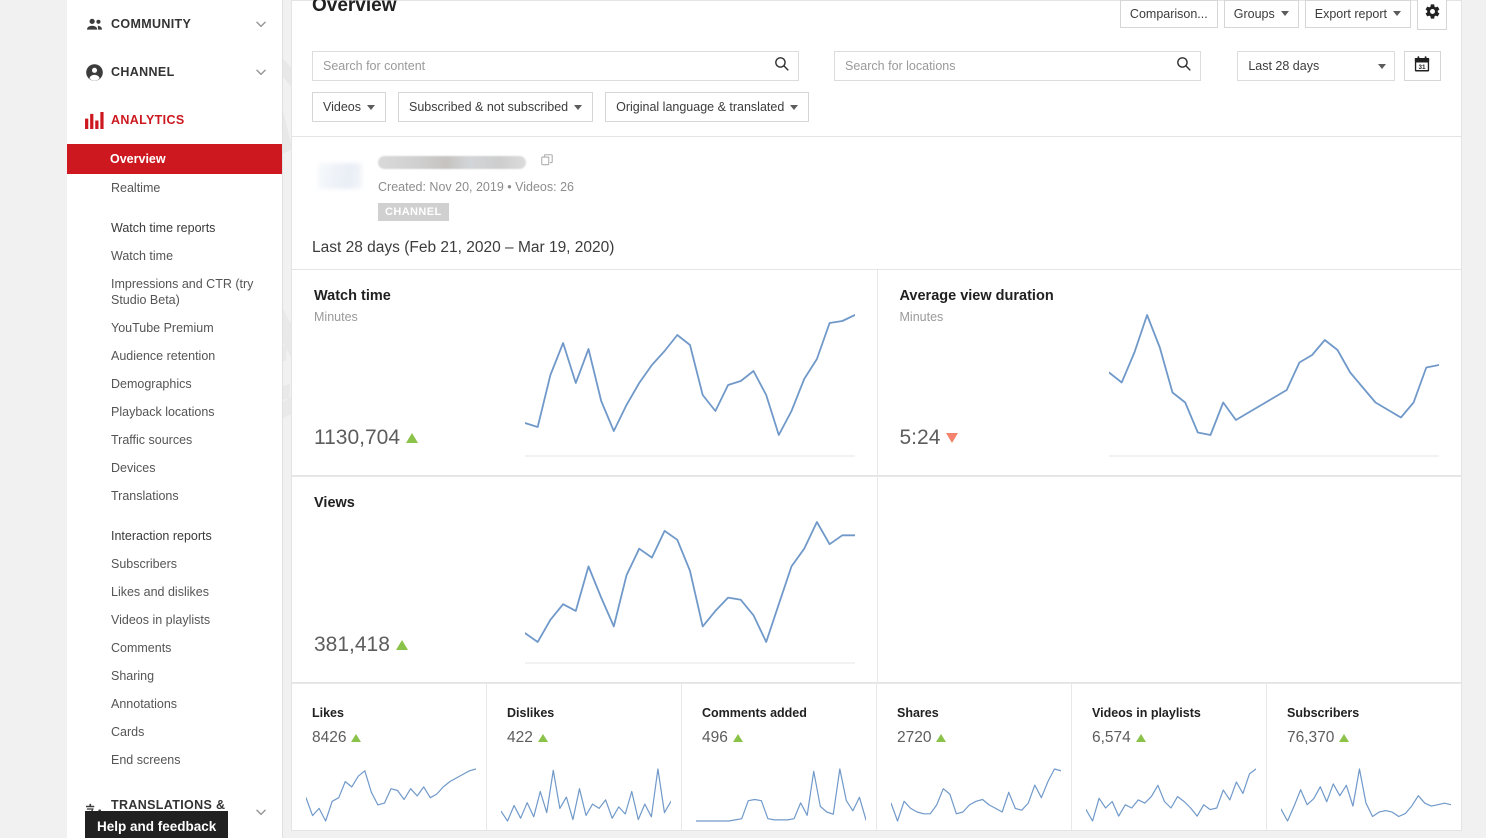  Describe the element at coordinates (329, 737) in the screenshot. I see `metric-value: 8426` at that location.